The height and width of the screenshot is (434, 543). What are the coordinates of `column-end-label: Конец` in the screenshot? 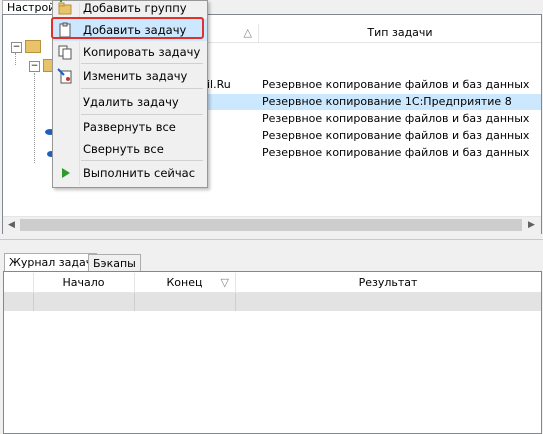 It's located at (184, 282).